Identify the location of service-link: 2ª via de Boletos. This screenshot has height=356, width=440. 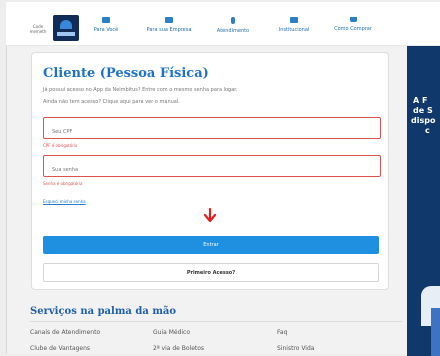
(178, 348).